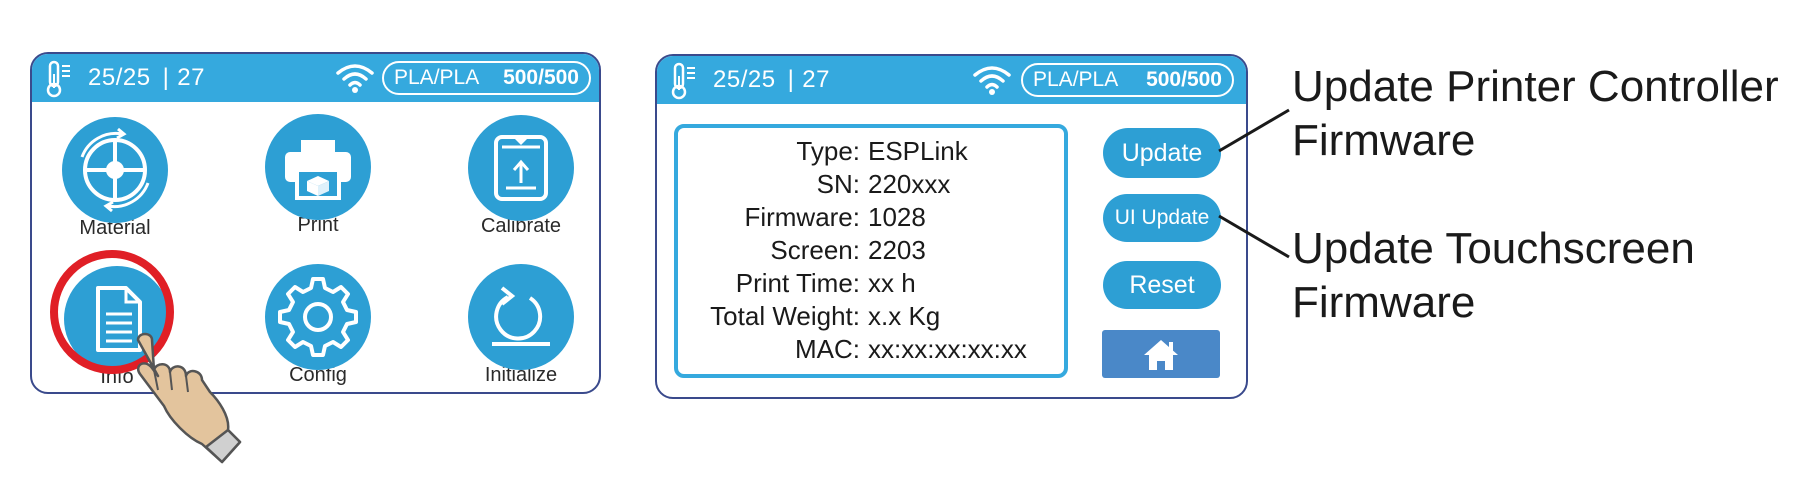 Image resolution: width=1805 pixels, height=485 pixels. Describe the element at coordinates (1535, 113) in the screenshot. I see `update-annotation: Update Printer Controller Firmware` at that location.